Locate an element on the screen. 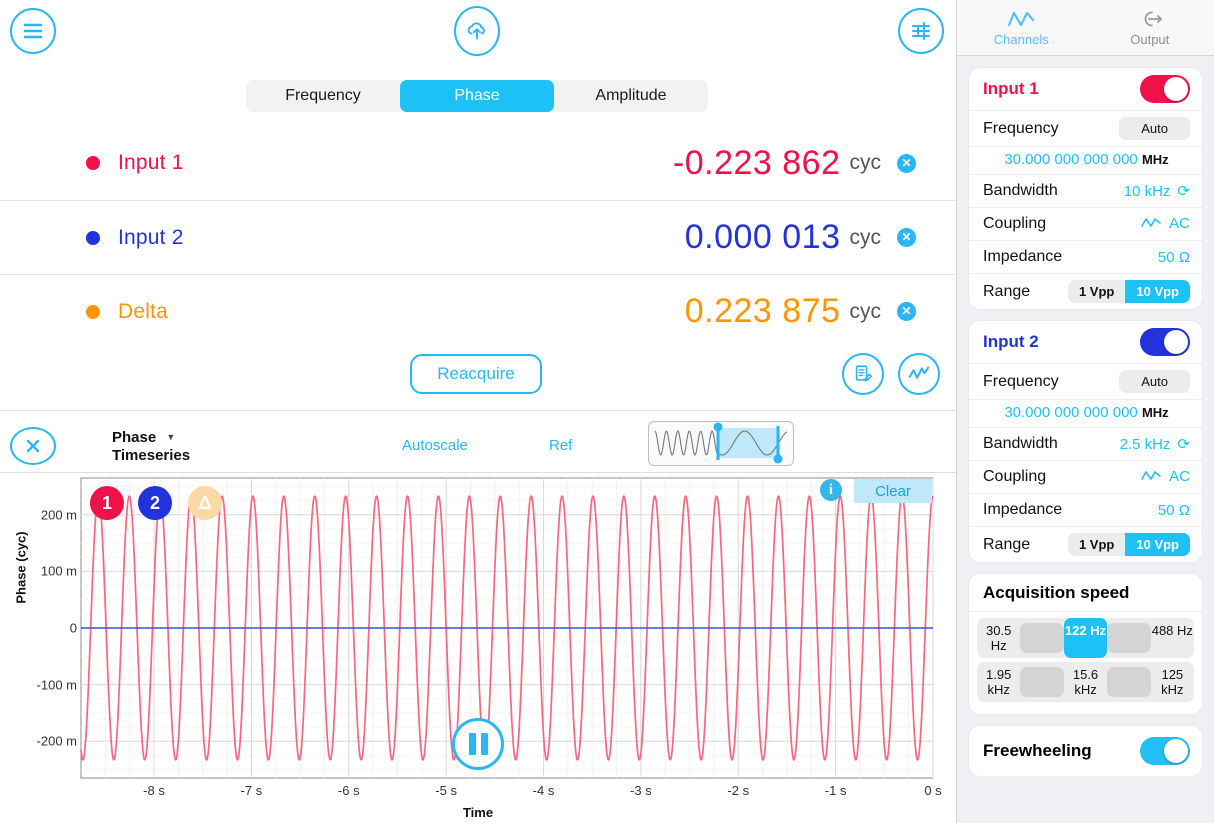 The height and width of the screenshot is (823, 1214). acq-option-4: 1.95 kHz is located at coordinates (998, 682).